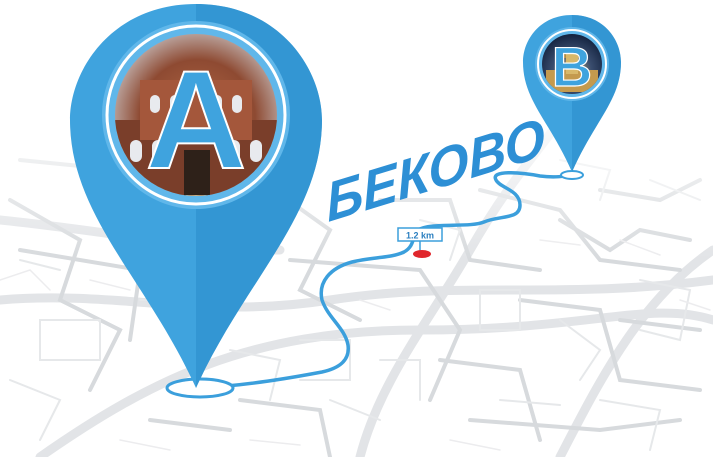 The width and height of the screenshot is (713, 457). What do you see at coordinates (200, 388) in the screenshot?
I see `route-start-marker` at bounding box center [200, 388].